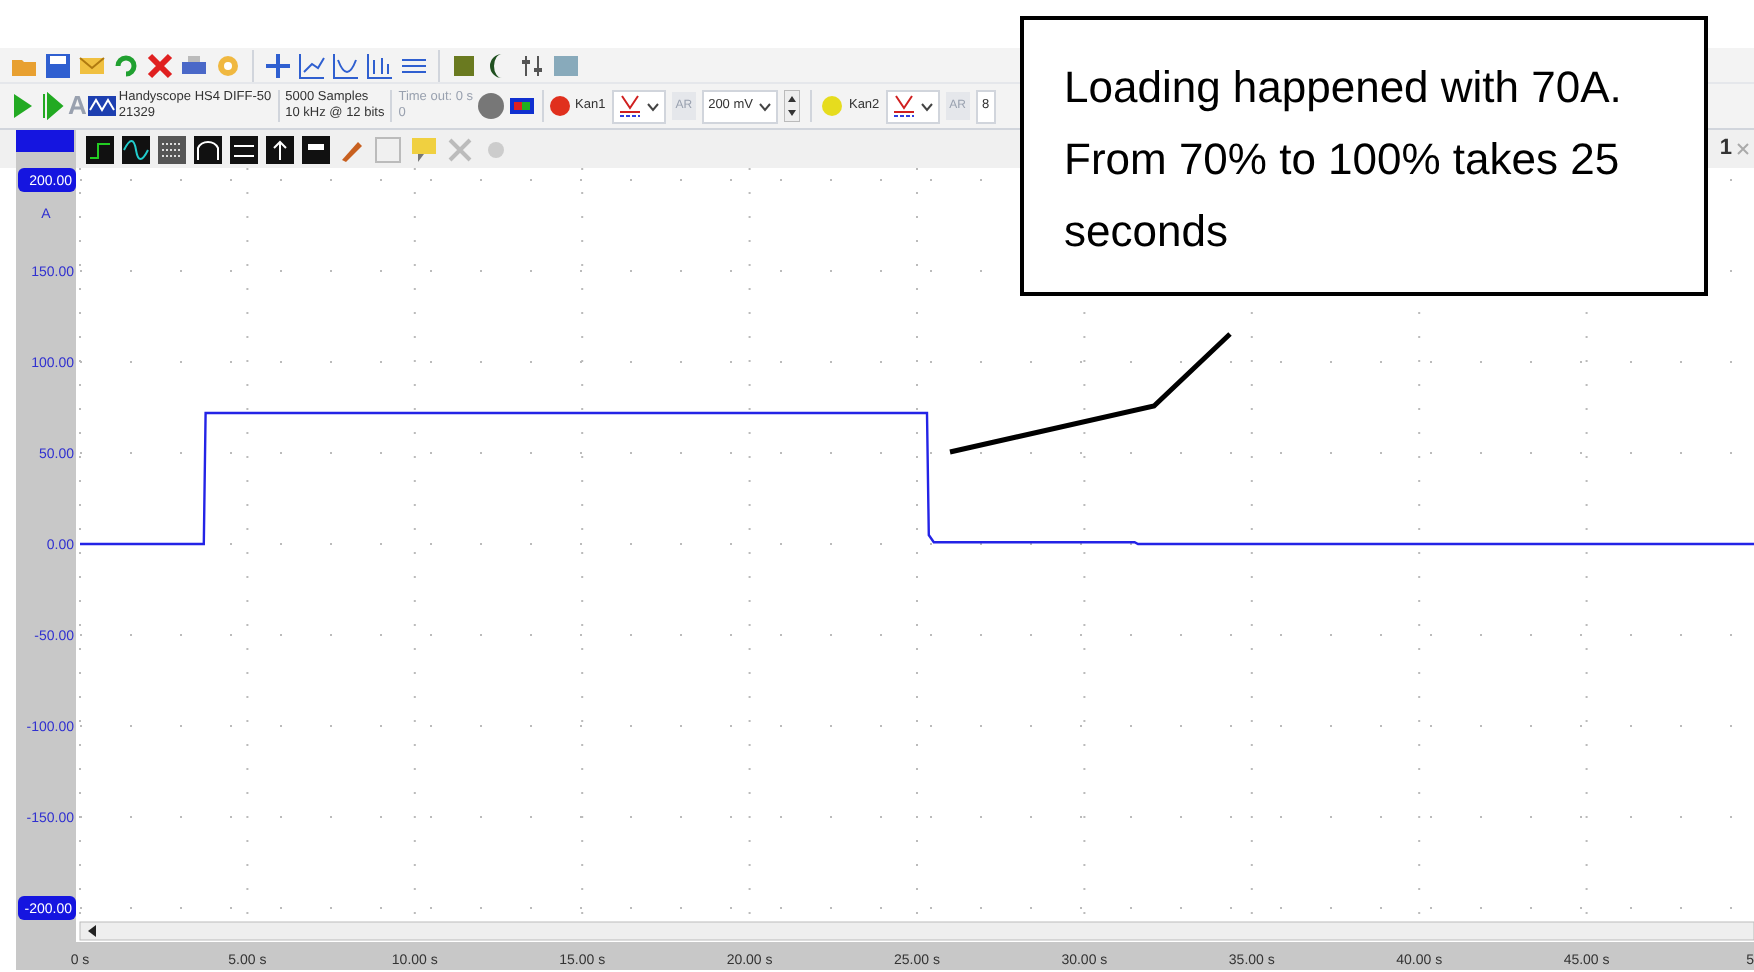 The image size is (1754, 972). I want to click on color-bars-icon, so click(521, 106).